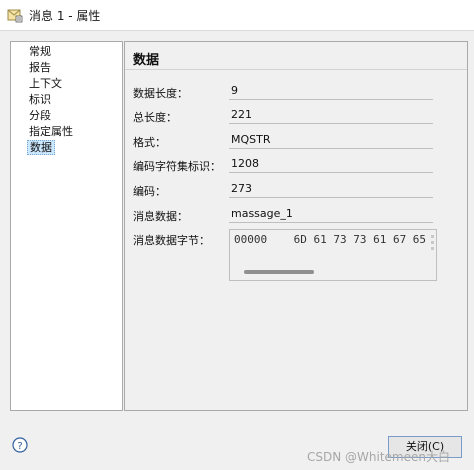 The image size is (474, 470). Describe the element at coordinates (66, 116) in the screenshot. I see `nav-item-segmentation: 分段` at that location.